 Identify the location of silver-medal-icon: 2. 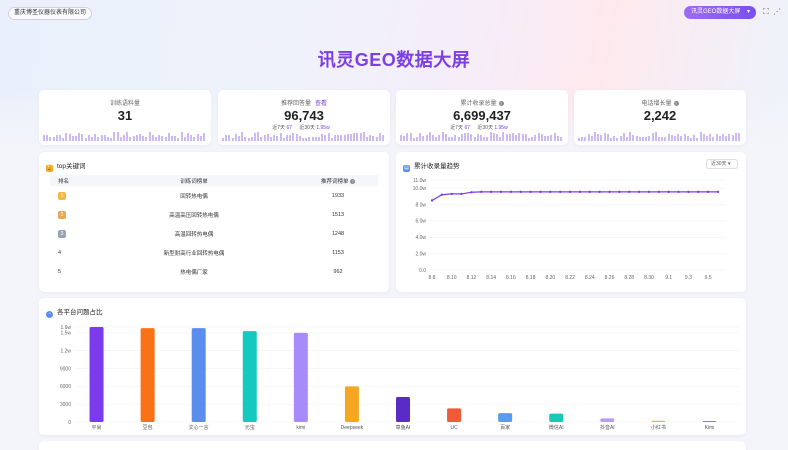
(62, 214).